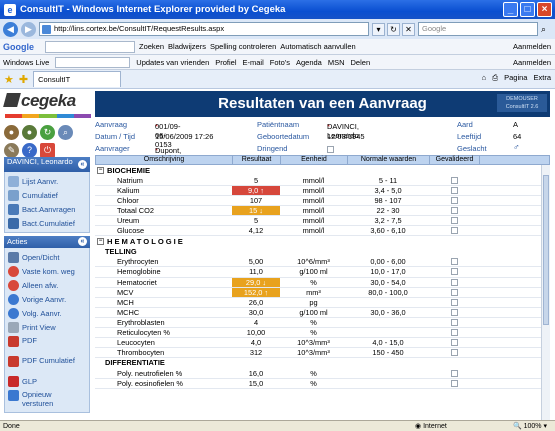  I want to click on table-row: Natrium 5 mmol/l 5 - 11, so click(322, 181).